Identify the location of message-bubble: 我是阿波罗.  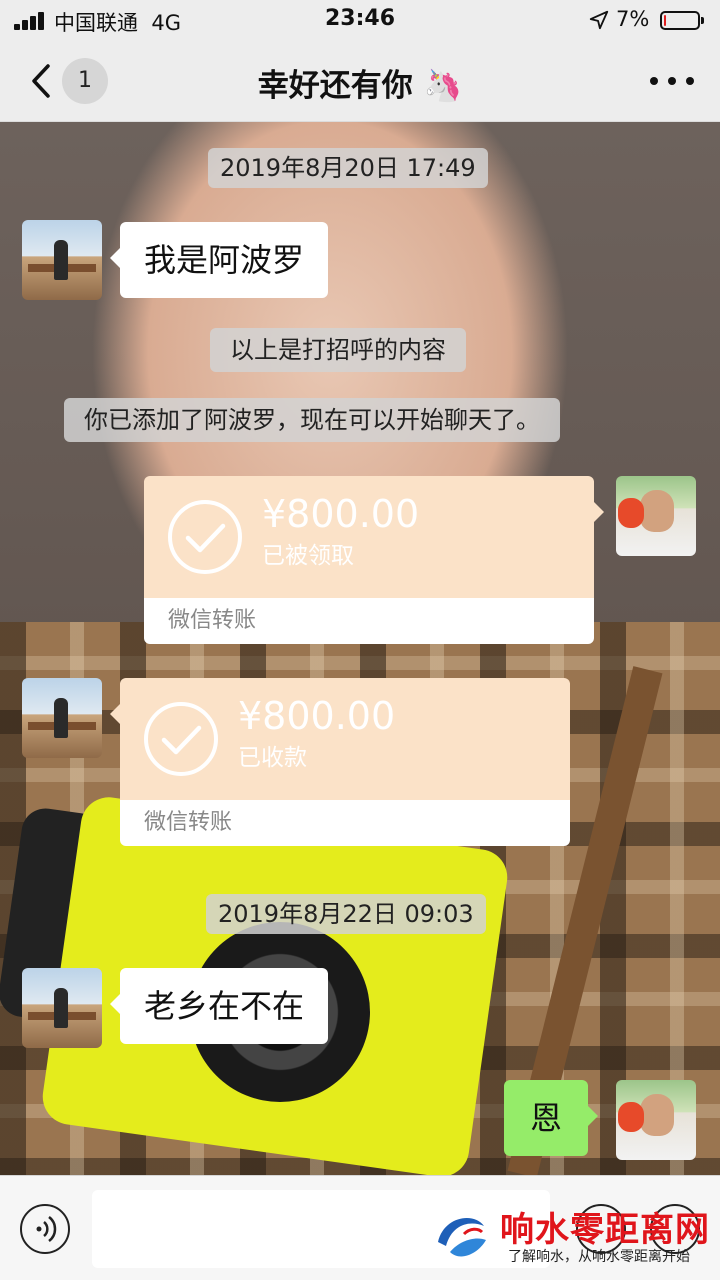
(219, 260).